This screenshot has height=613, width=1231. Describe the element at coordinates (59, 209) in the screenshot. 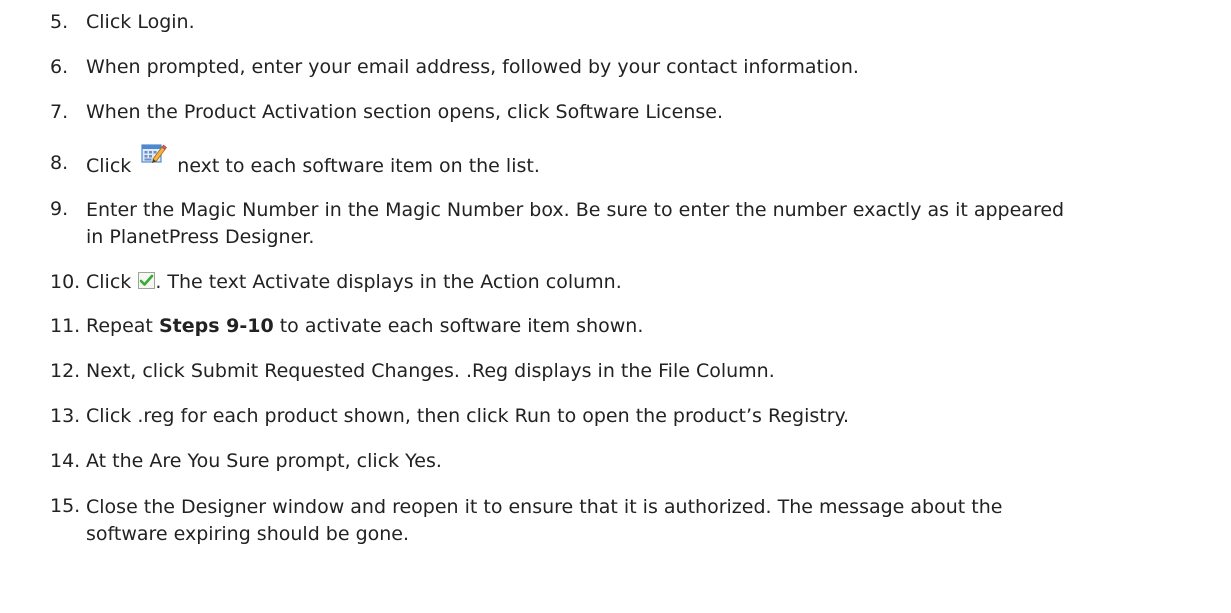

I see `step-number: 9.` at that location.